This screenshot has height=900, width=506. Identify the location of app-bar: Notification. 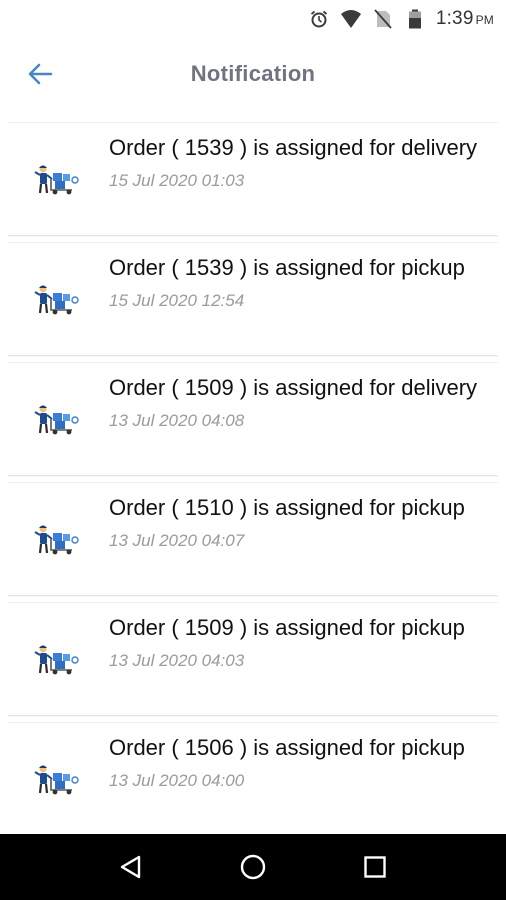
(253, 74).